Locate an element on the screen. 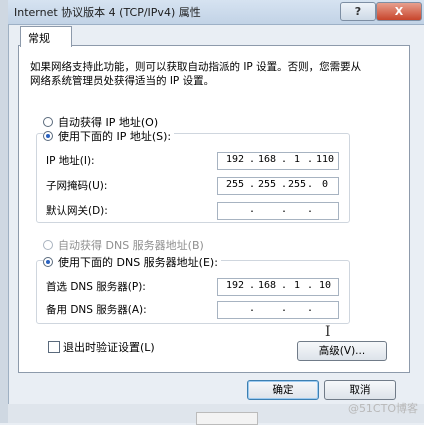  auto-dns-radio is located at coordinates (48, 245).